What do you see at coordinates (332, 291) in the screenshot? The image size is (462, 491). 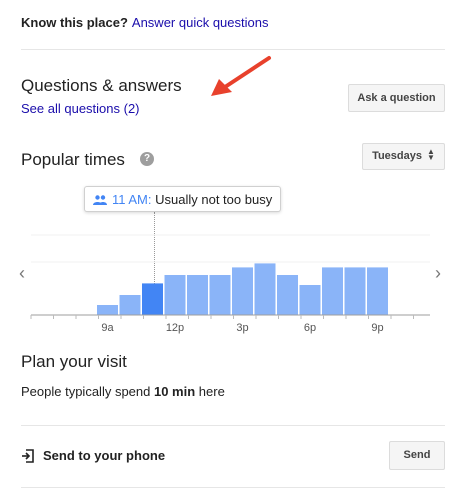 I see `bar-7p` at bounding box center [332, 291].